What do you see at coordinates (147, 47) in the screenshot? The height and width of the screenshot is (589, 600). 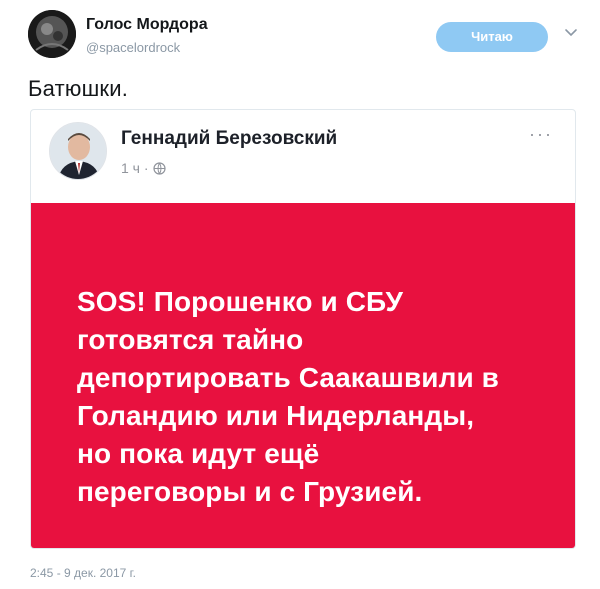 I see `author-handle: @spacelordrock` at bounding box center [147, 47].